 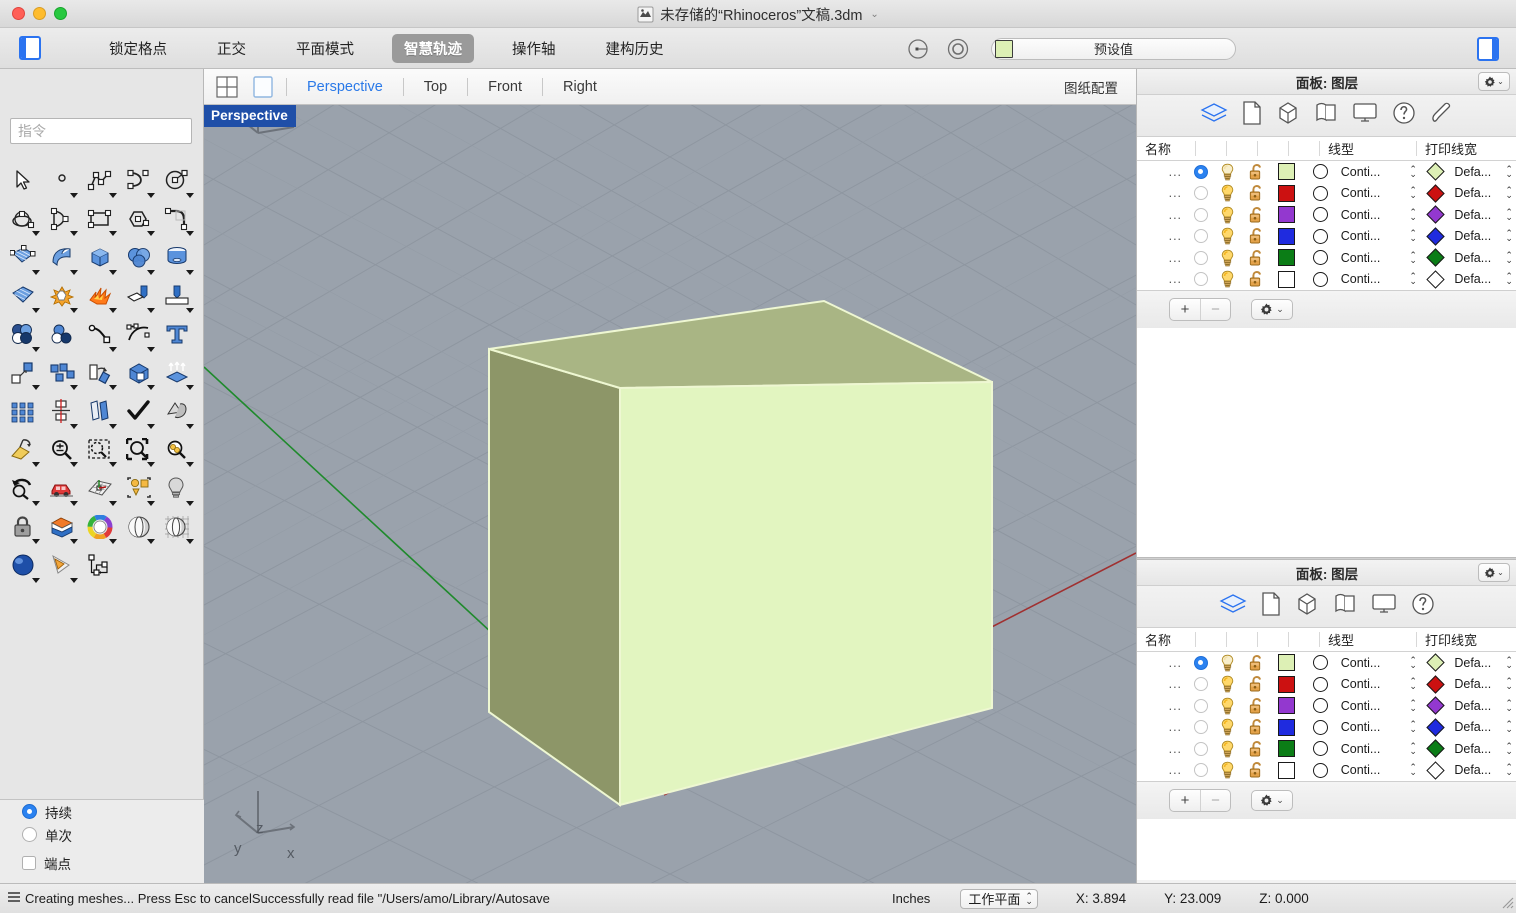 I want to click on toolbar-item-grid-snap: 锁定格点, so click(x=138, y=48).